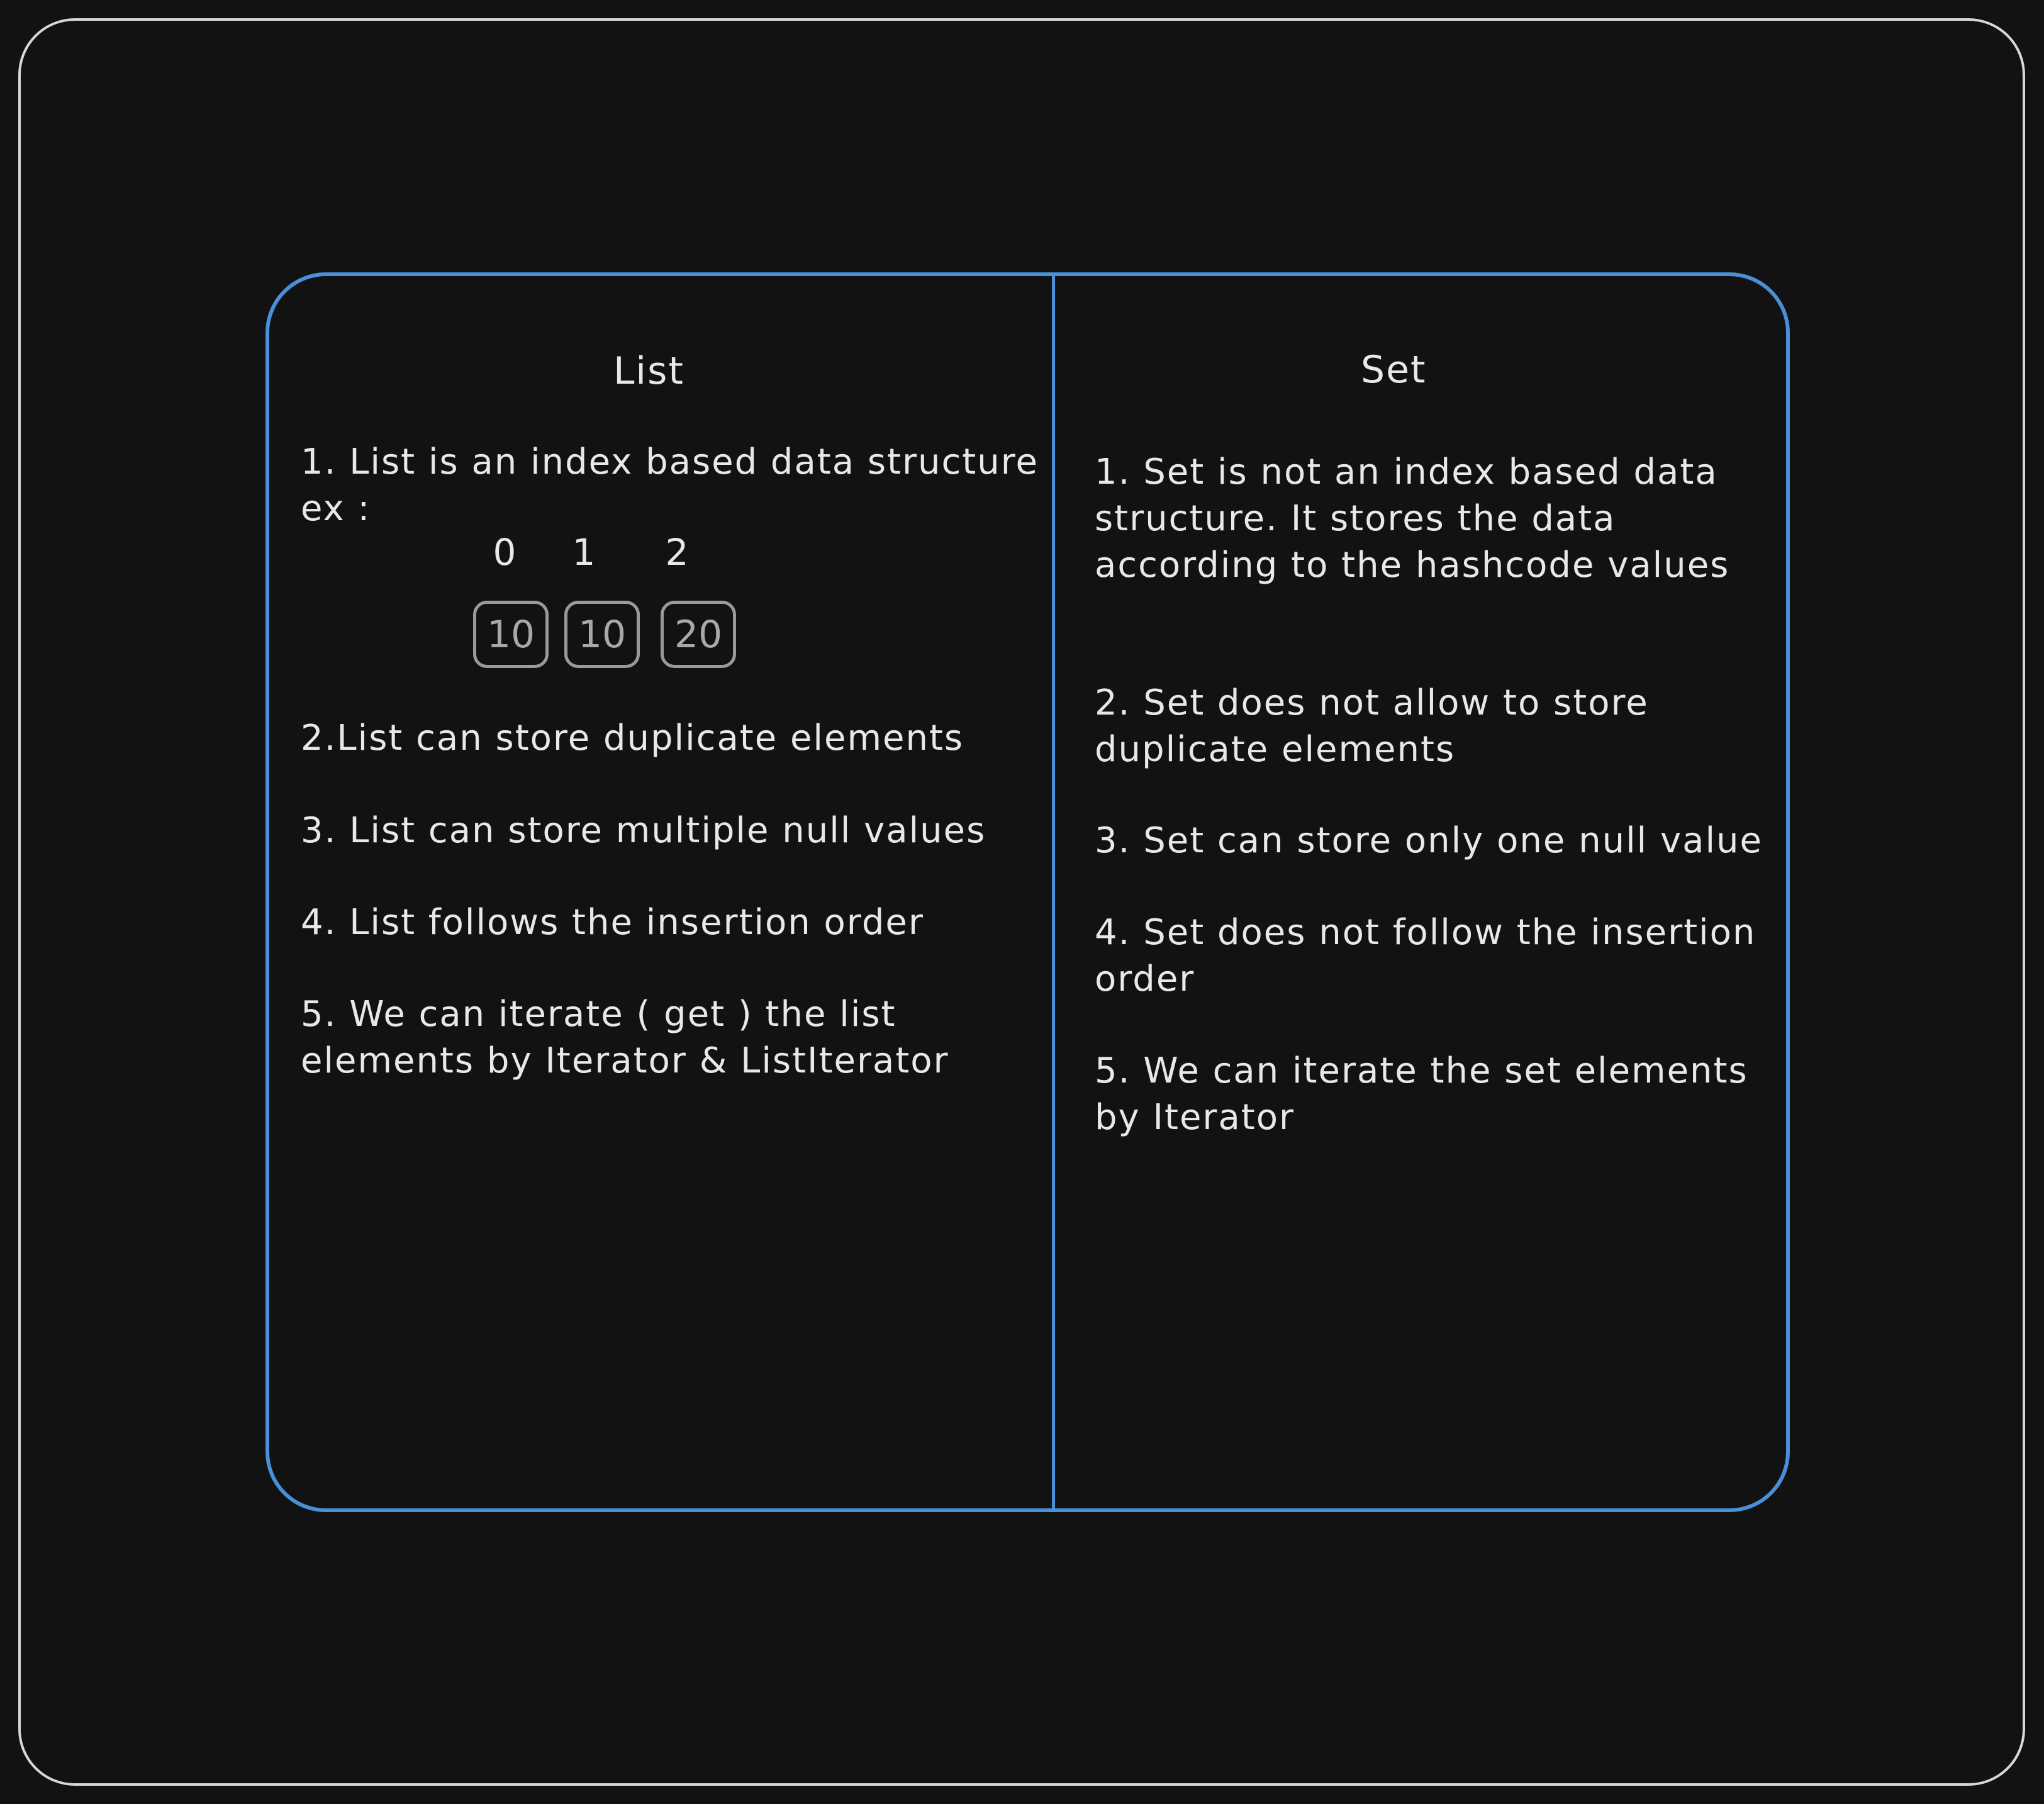 The height and width of the screenshot is (1804, 2044). Describe the element at coordinates (602, 634) in the screenshot. I see `example-cell-1: 10` at that location.